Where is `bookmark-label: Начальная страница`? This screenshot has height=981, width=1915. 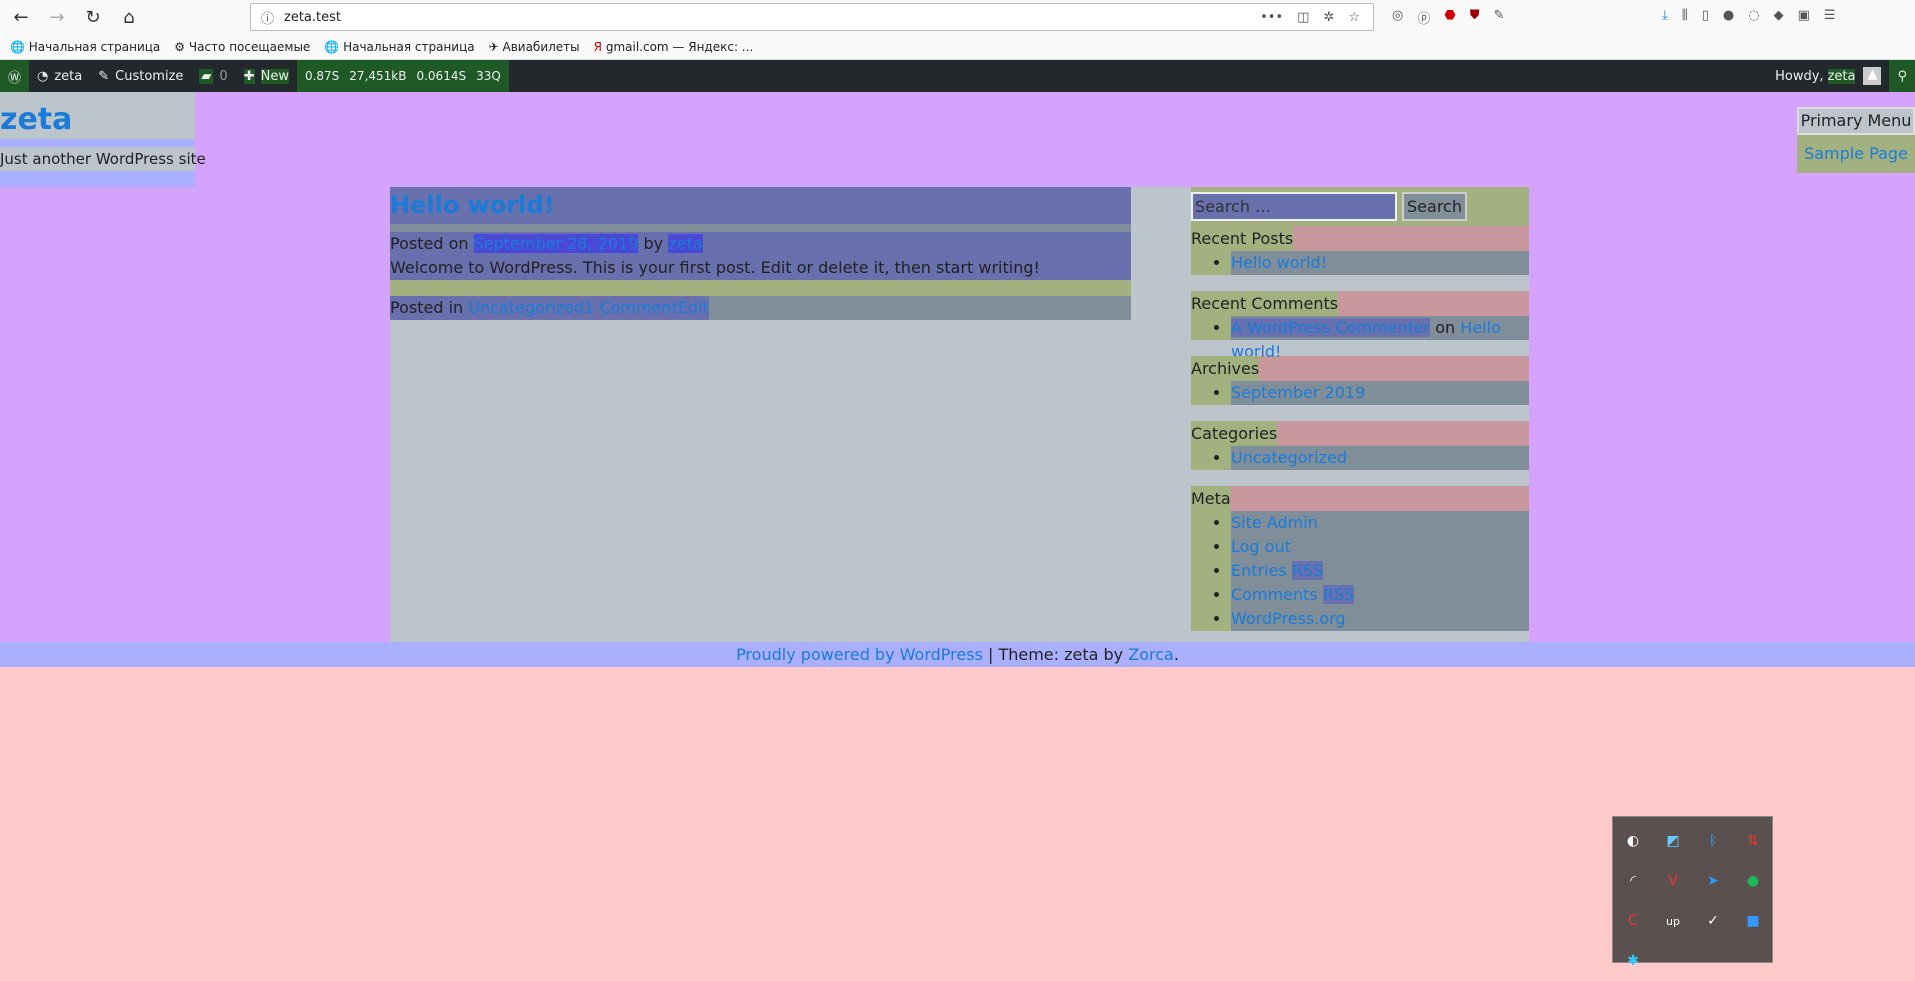 bookmark-label: Начальная страница is located at coordinates (409, 46).